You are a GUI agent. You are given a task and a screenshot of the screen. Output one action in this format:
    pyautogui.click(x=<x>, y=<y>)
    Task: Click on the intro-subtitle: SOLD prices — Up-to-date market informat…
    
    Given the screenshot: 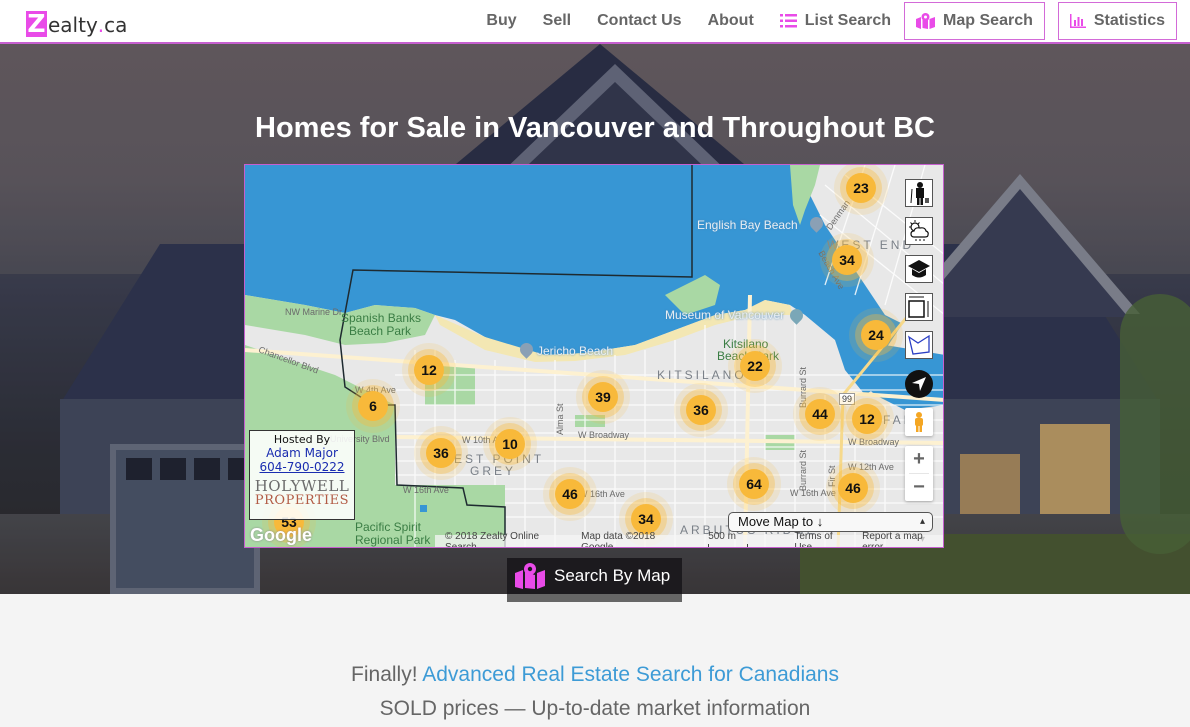 What is the action you would take?
    pyautogui.click(x=595, y=708)
    